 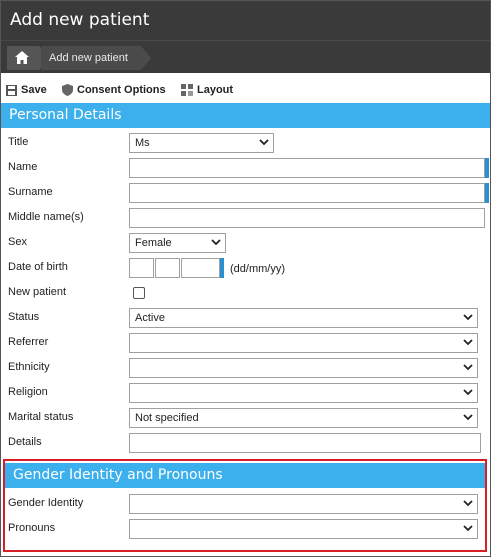 What do you see at coordinates (150, 318) in the screenshot?
I see `status-value: Active` at bounding box center [150, 318].